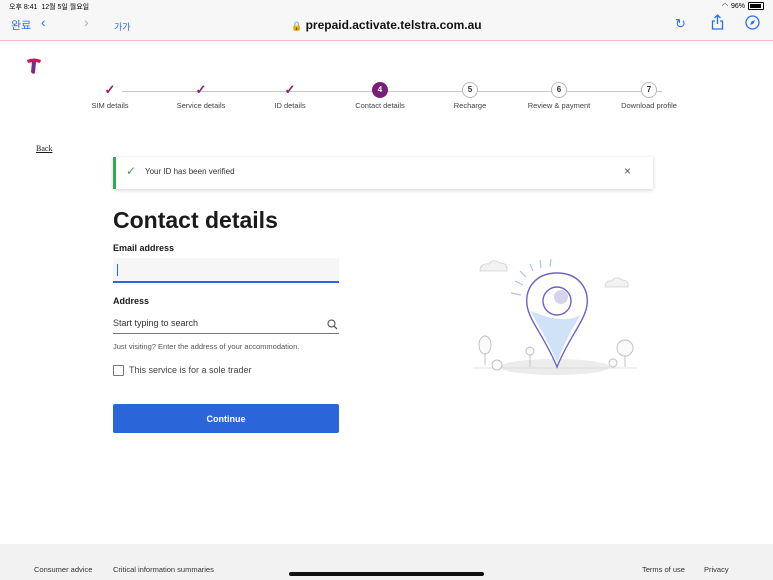  What do you see at coordinates (131, 171) in the screenshot?
I see `checkmark-icon: ✓` at bounding box center [131, 171].